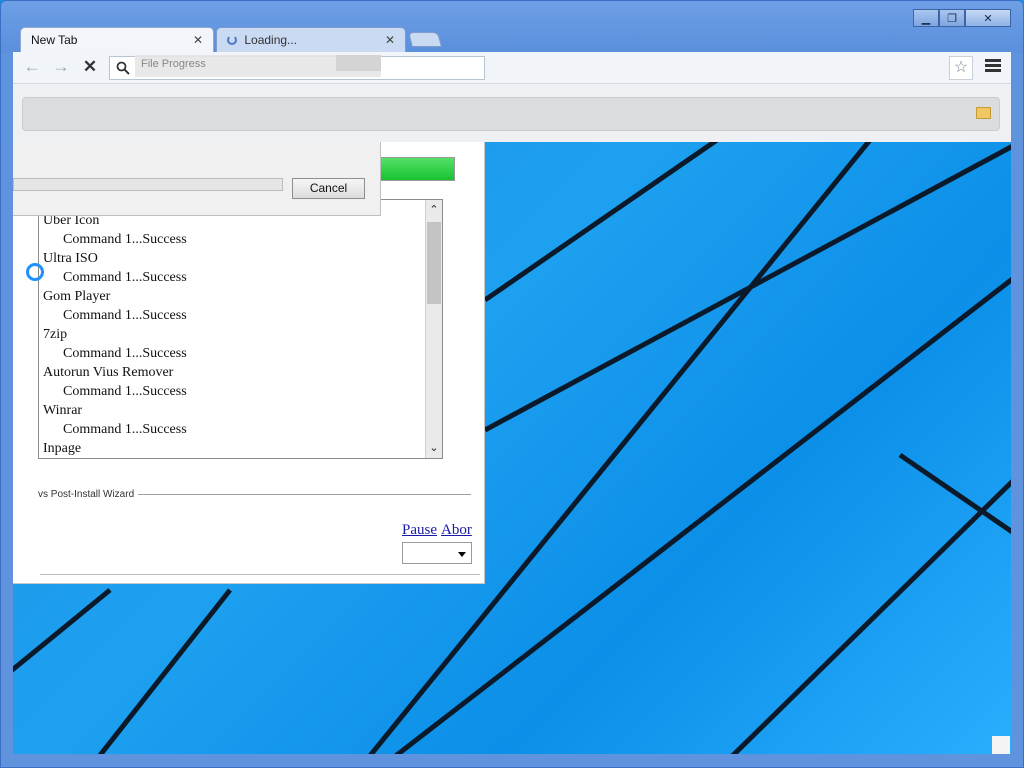 This screenshot has width=1024, height=768. What do you see at coordinates (926, 18) in the screenshot?
I see `minimize-button: ▁` at bounding box center [926, 18].